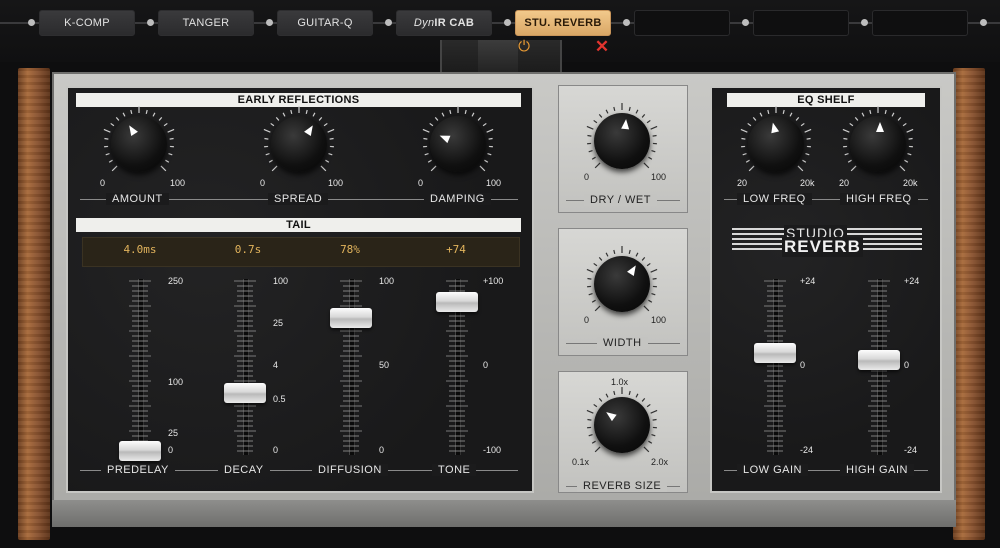 The height and width of the screenshot is (548, 1000). I want to click on high-gain-scale-minus24: -24, so click(911, 450).